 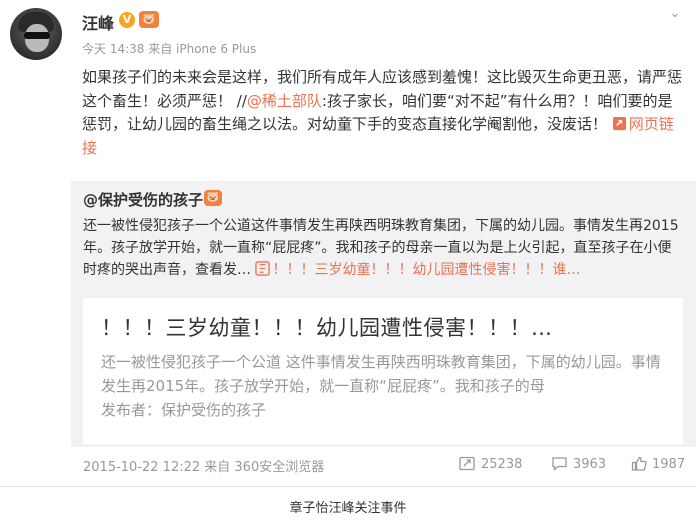 I want to click on mention-link: @稀土部队, so click(x=284, y=101).